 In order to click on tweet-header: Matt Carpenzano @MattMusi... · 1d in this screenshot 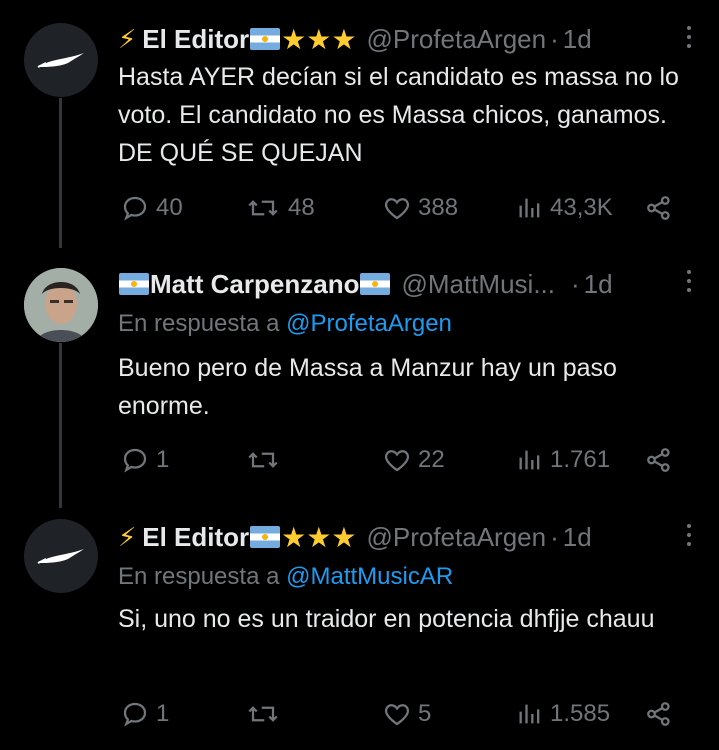, I will do `click(418, 284)`.